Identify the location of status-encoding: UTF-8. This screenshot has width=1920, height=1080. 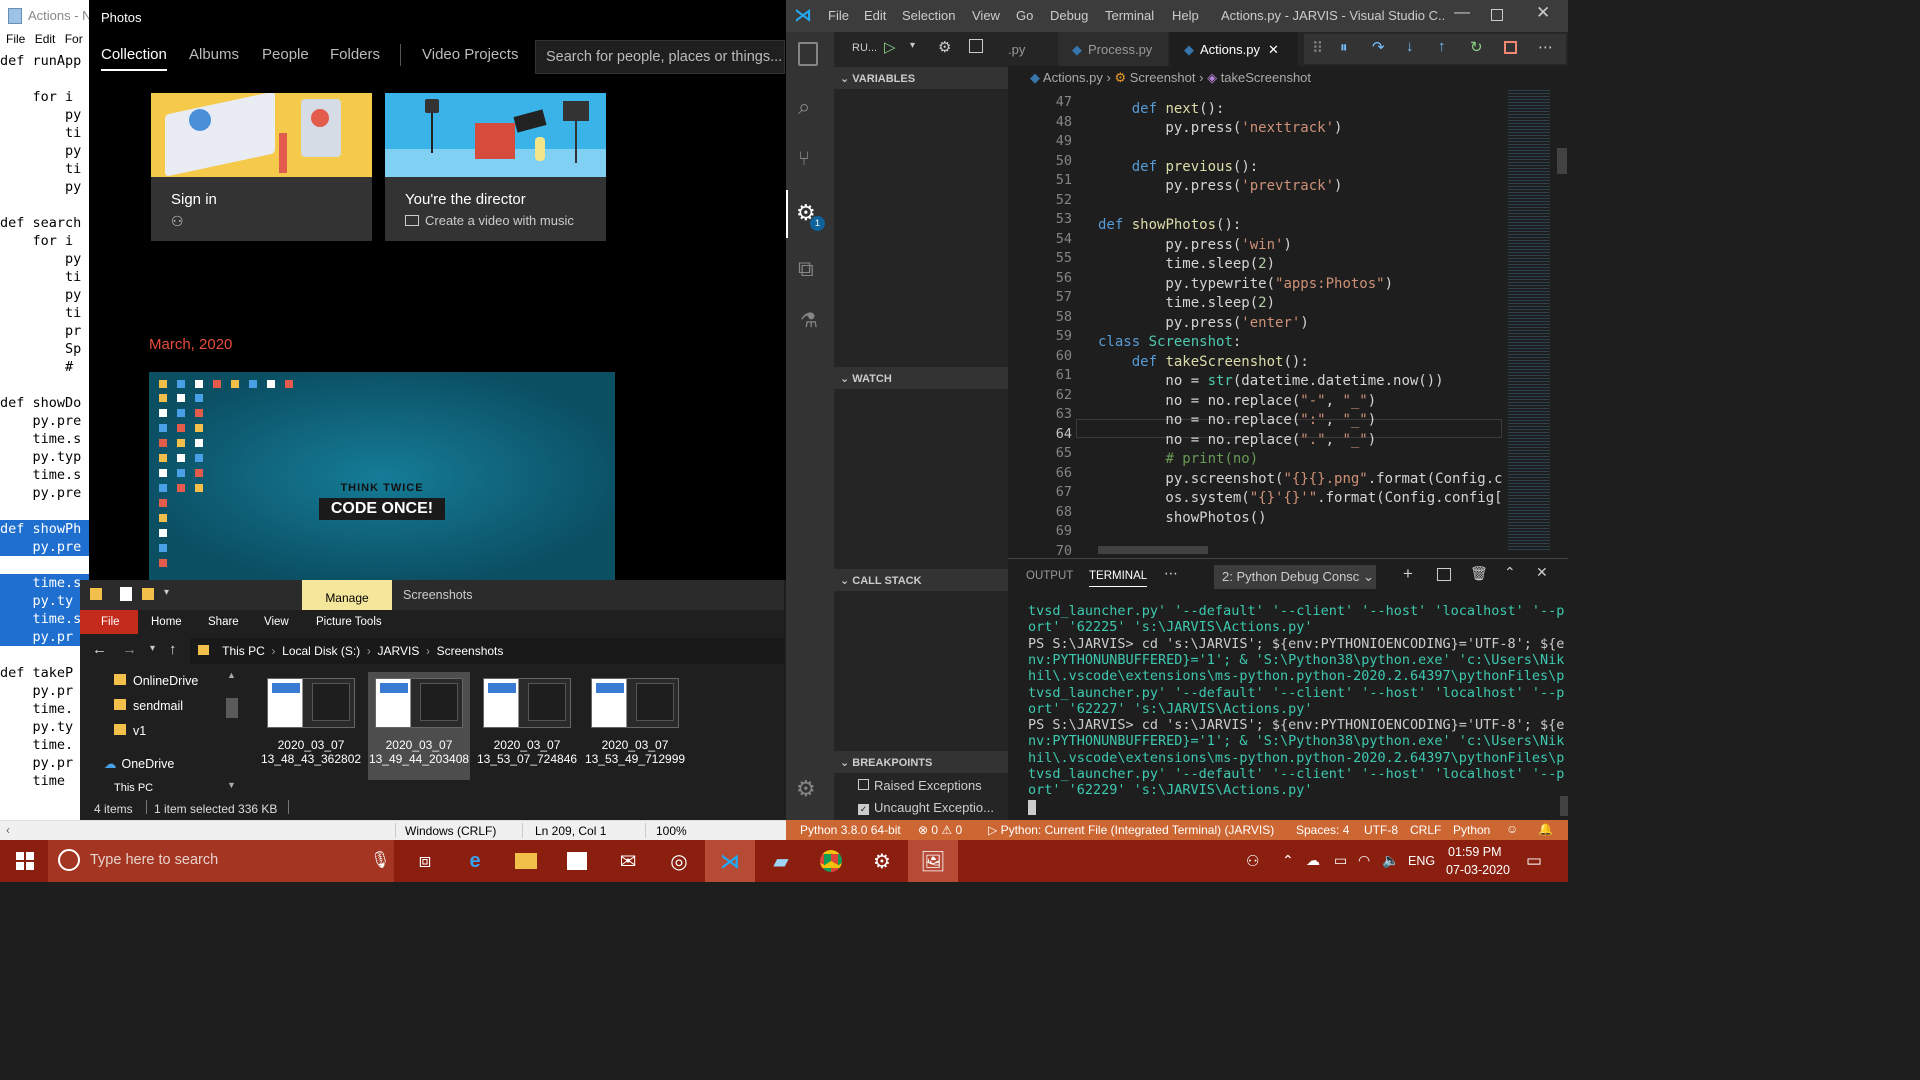
(1381, 830).